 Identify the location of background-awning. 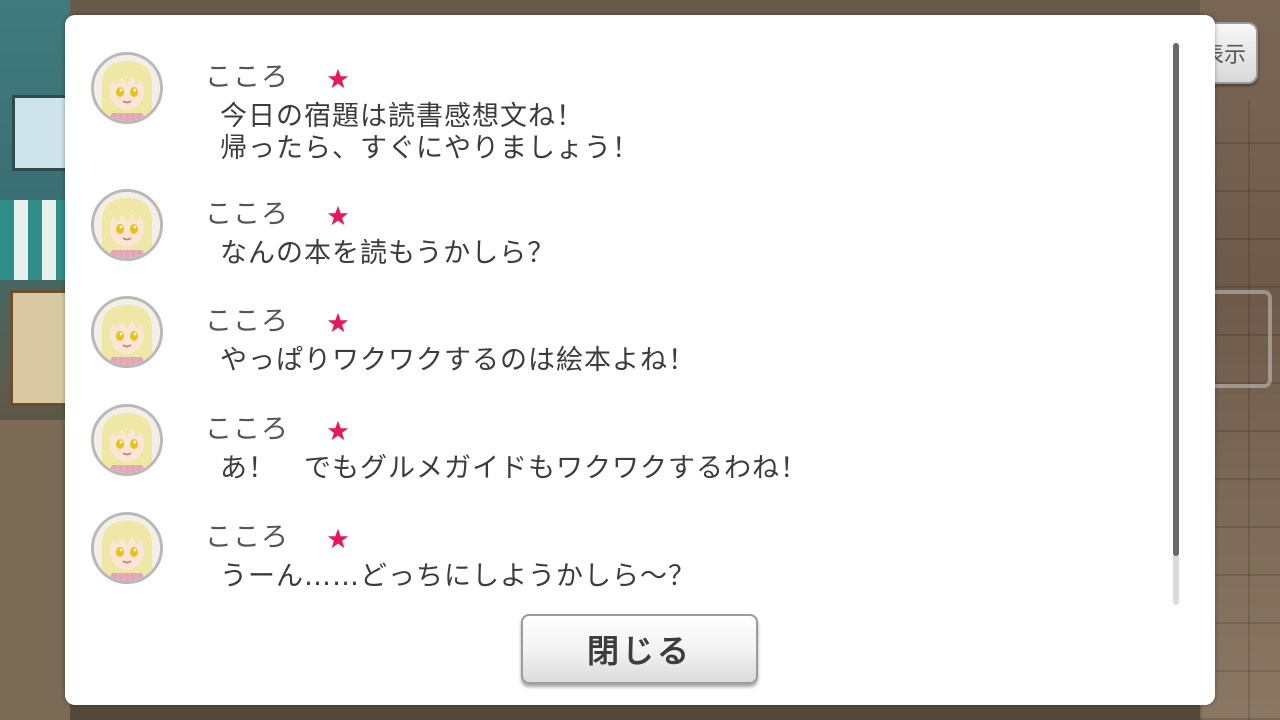
(35, 240).